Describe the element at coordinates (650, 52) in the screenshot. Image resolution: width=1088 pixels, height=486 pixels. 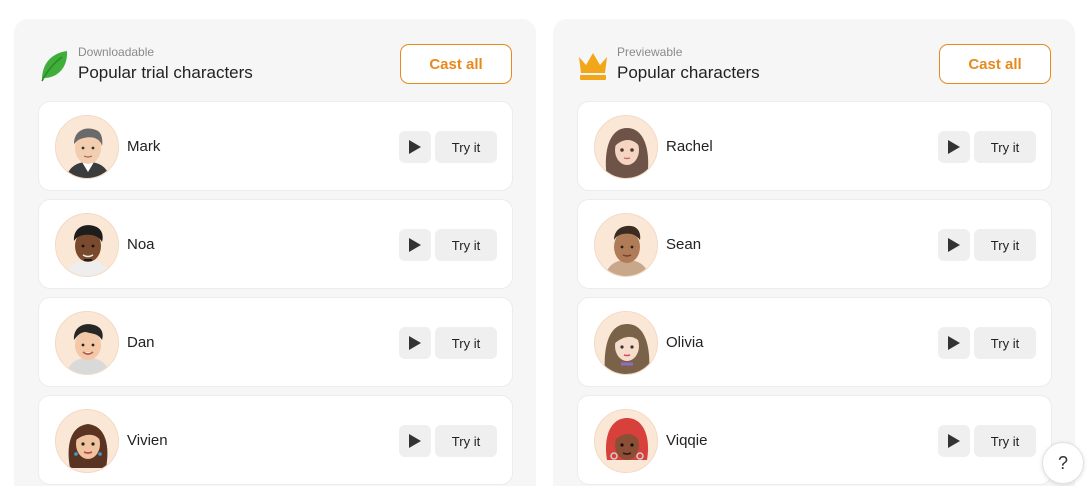
I see `panel-kicker: Previewable` at that location.